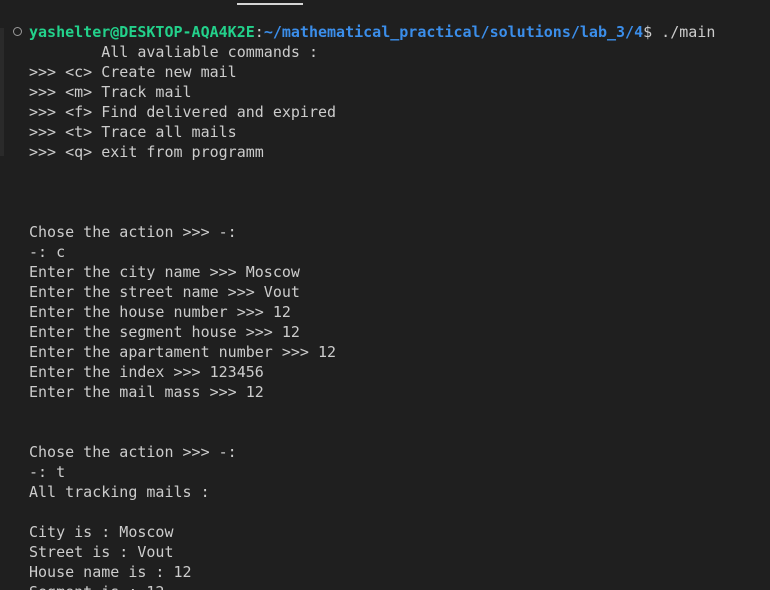  What do you see at coordinates (110, 572) in the screenshot?
I see `output-line: House name is : 12` at bounding box center [110, 572].